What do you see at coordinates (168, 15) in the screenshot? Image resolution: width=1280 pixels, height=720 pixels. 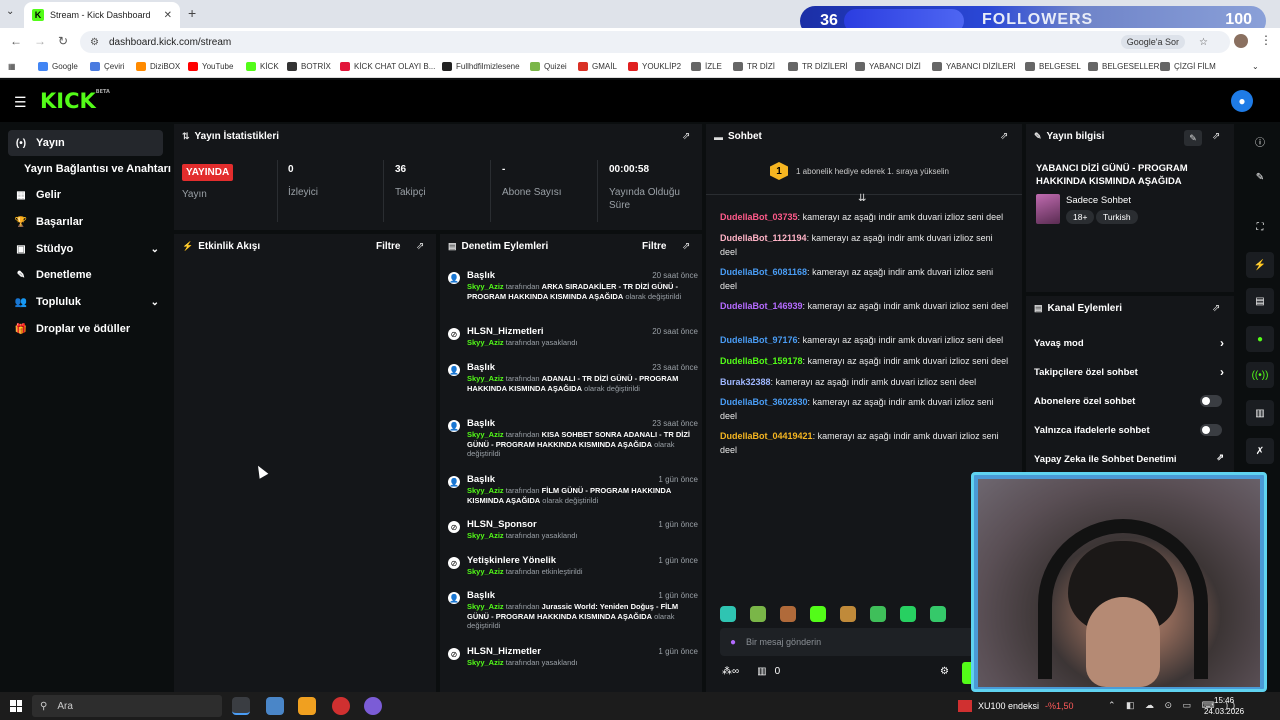 I see `close-tab-icon: ✕` at bounding box center [168, 15].